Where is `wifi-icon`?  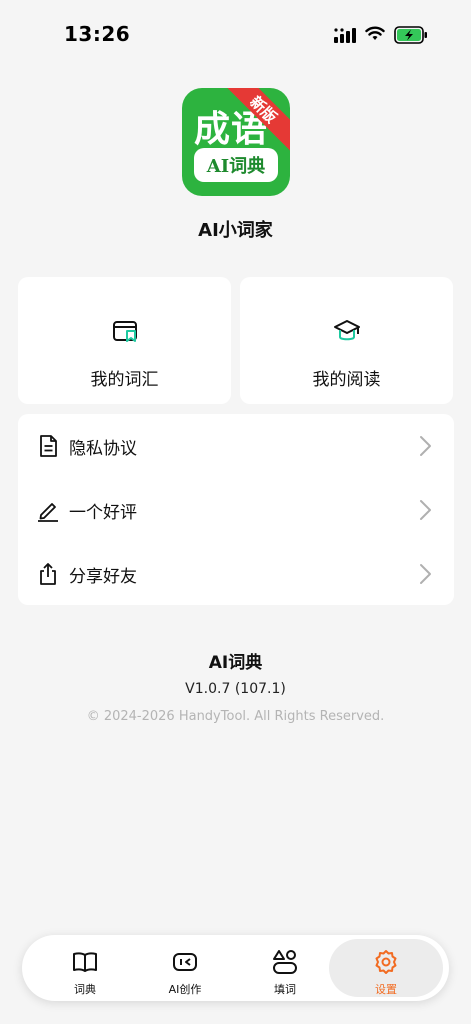
wifi-icon is located at coordinates (375, 33).